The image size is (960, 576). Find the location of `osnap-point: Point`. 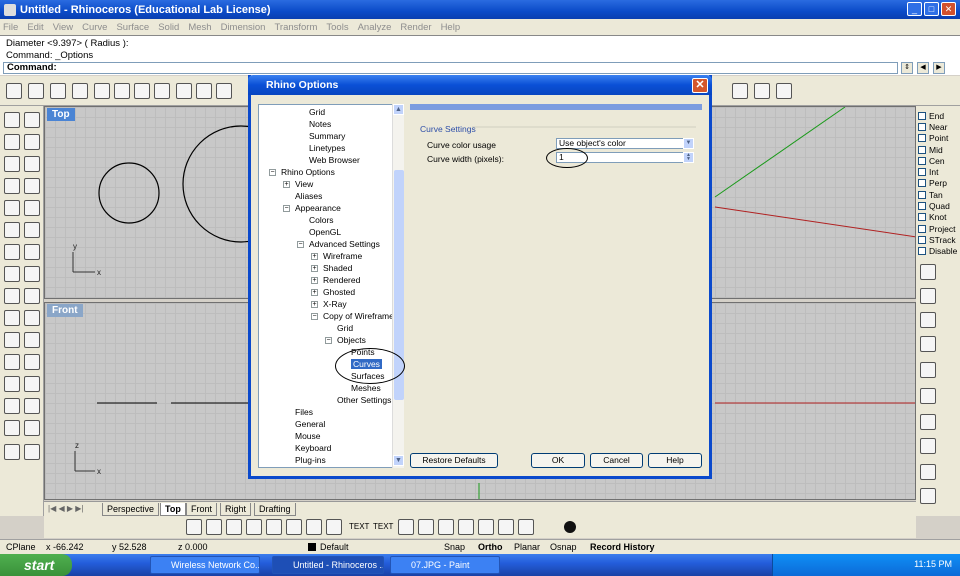

osnap-point: Point is located at coordinates (939, 138).